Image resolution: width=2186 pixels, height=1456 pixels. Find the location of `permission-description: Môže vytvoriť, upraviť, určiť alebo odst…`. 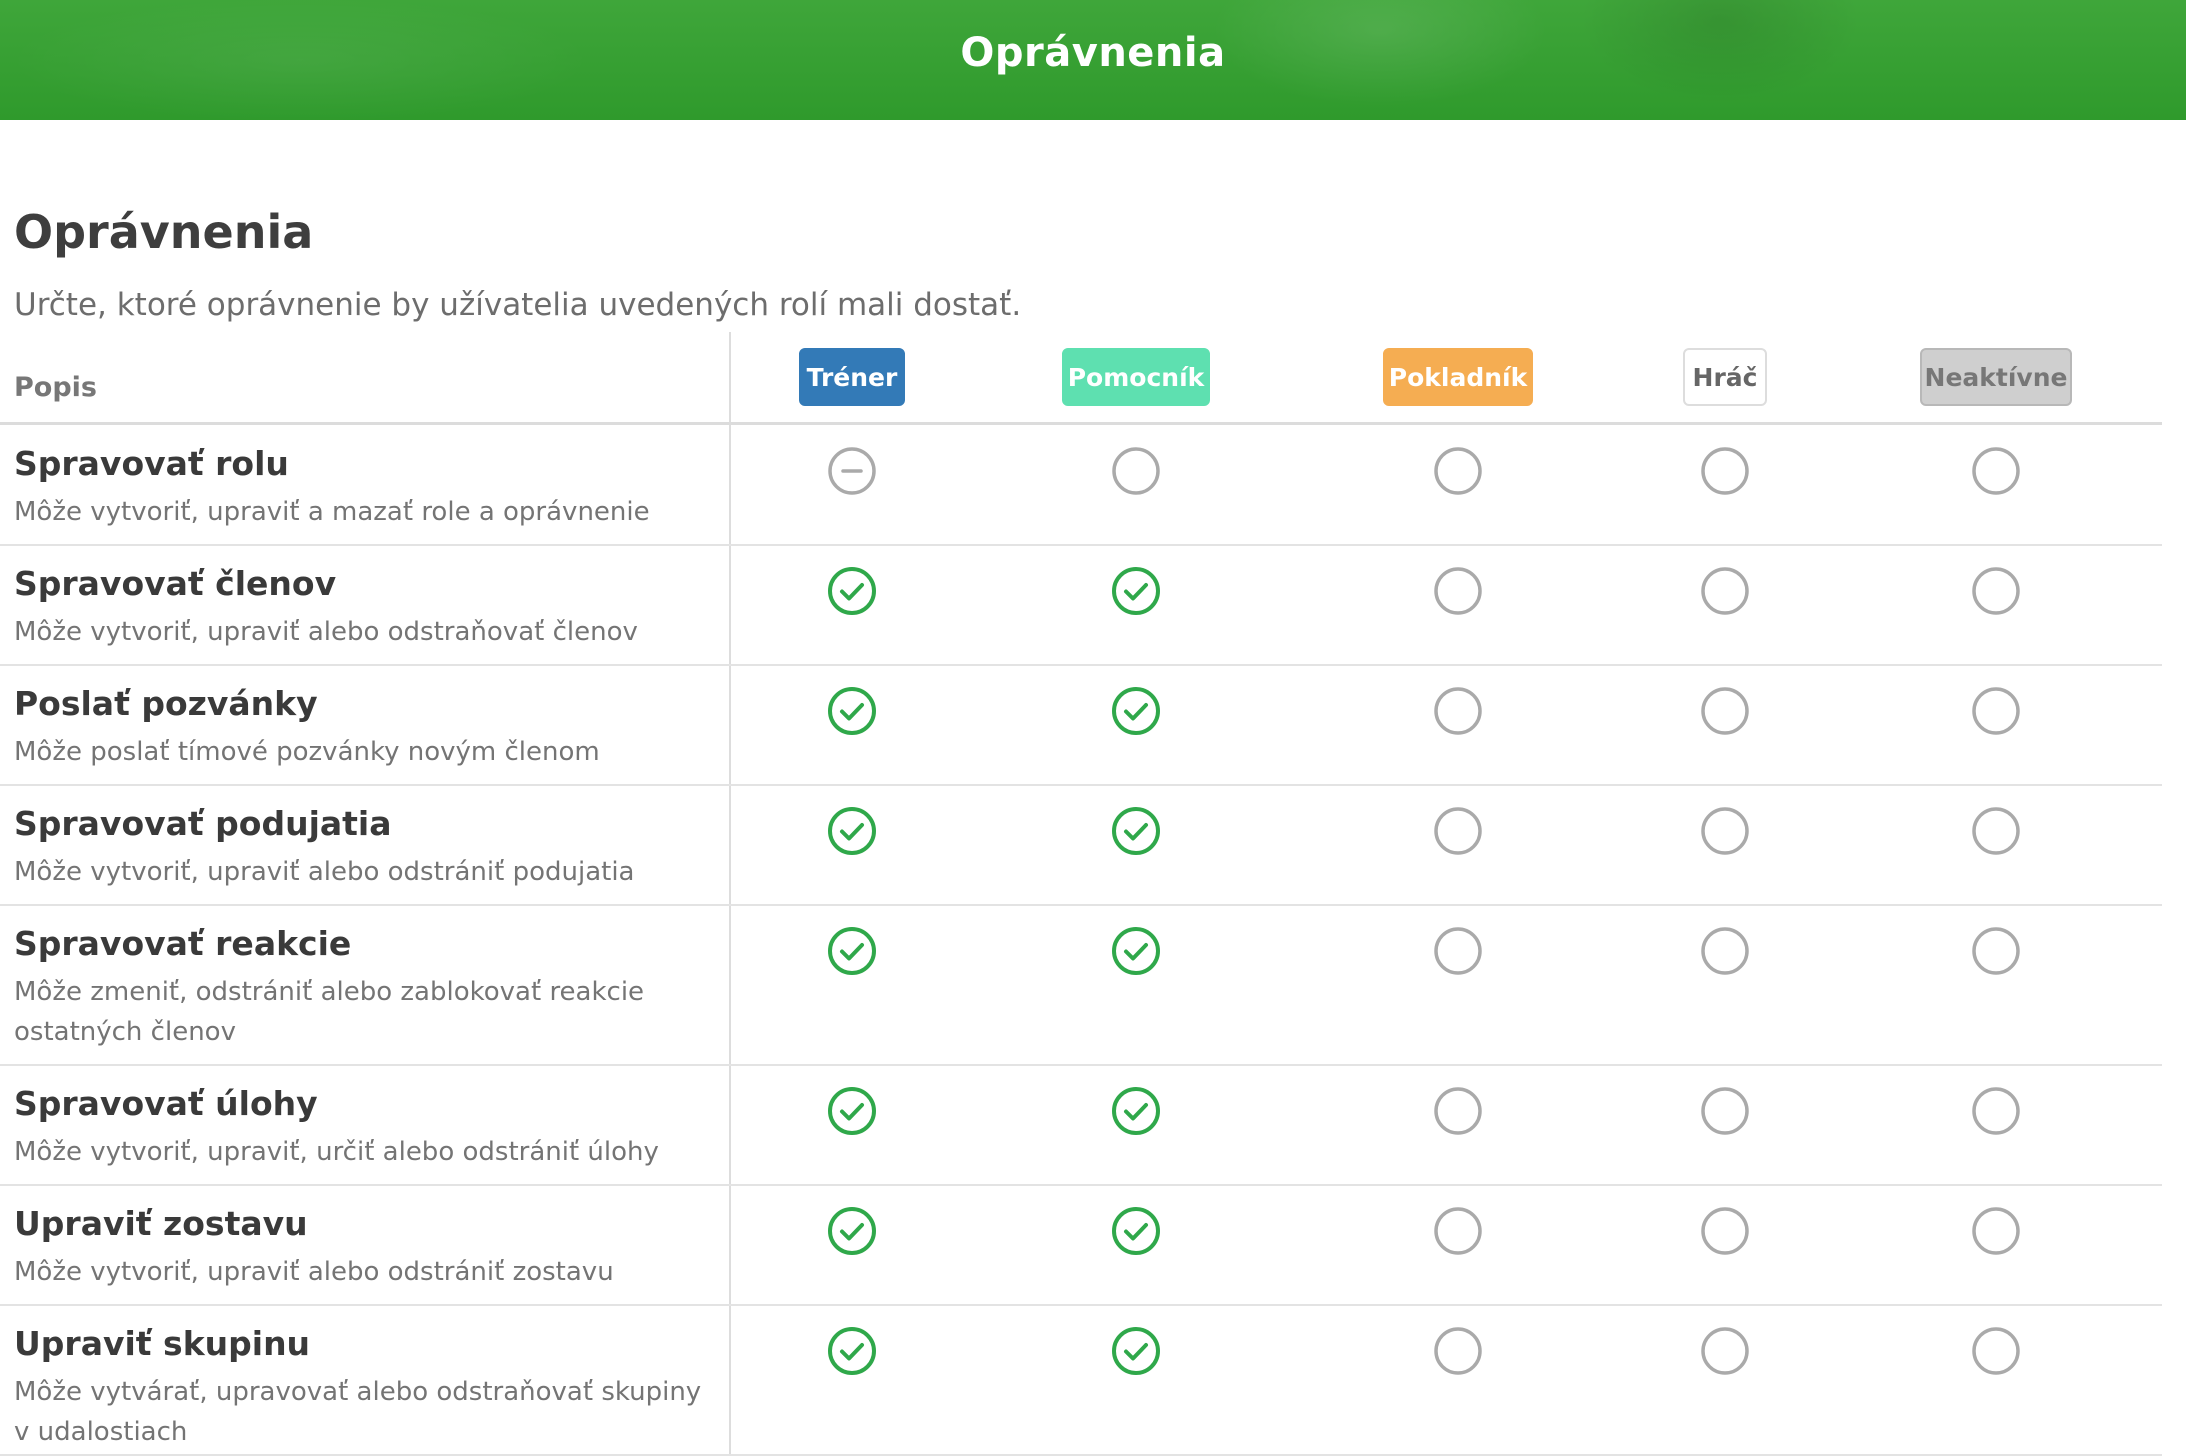

permission-description: Môže vytvoriť, upraviť, určiť alebo odst… is located at coordinates (336, 1152).